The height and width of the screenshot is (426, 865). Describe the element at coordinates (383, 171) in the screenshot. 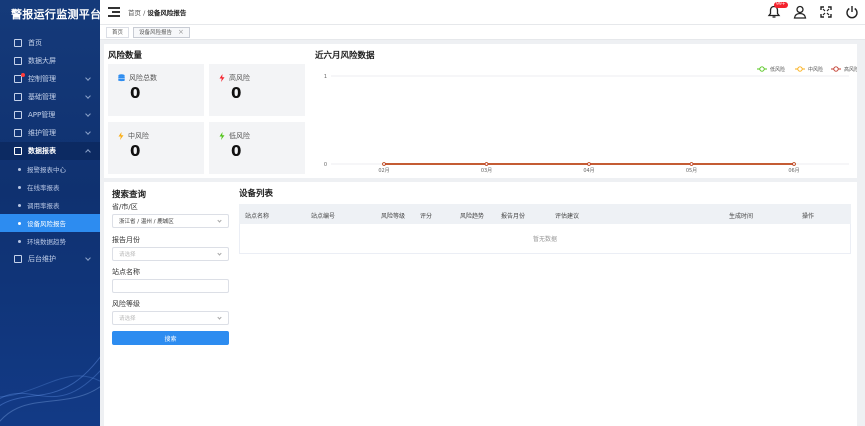

I see `x-tick-label: 02月` at that location.